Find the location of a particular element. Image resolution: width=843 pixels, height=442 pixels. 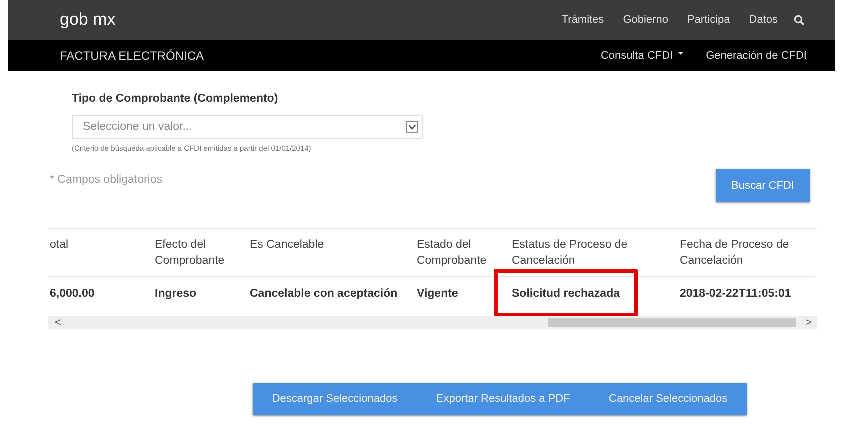

table-cell-text: Vigente is located at coordinates (438, 294).